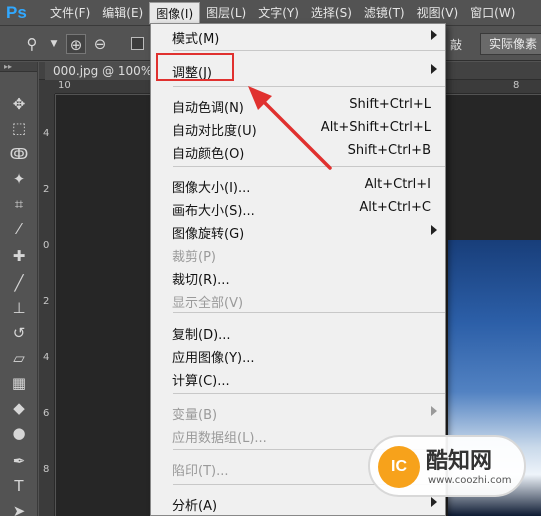  Describe the element at coordinates (19, 408) in the screenshot. I see `blur-icon: ◆` at that location.